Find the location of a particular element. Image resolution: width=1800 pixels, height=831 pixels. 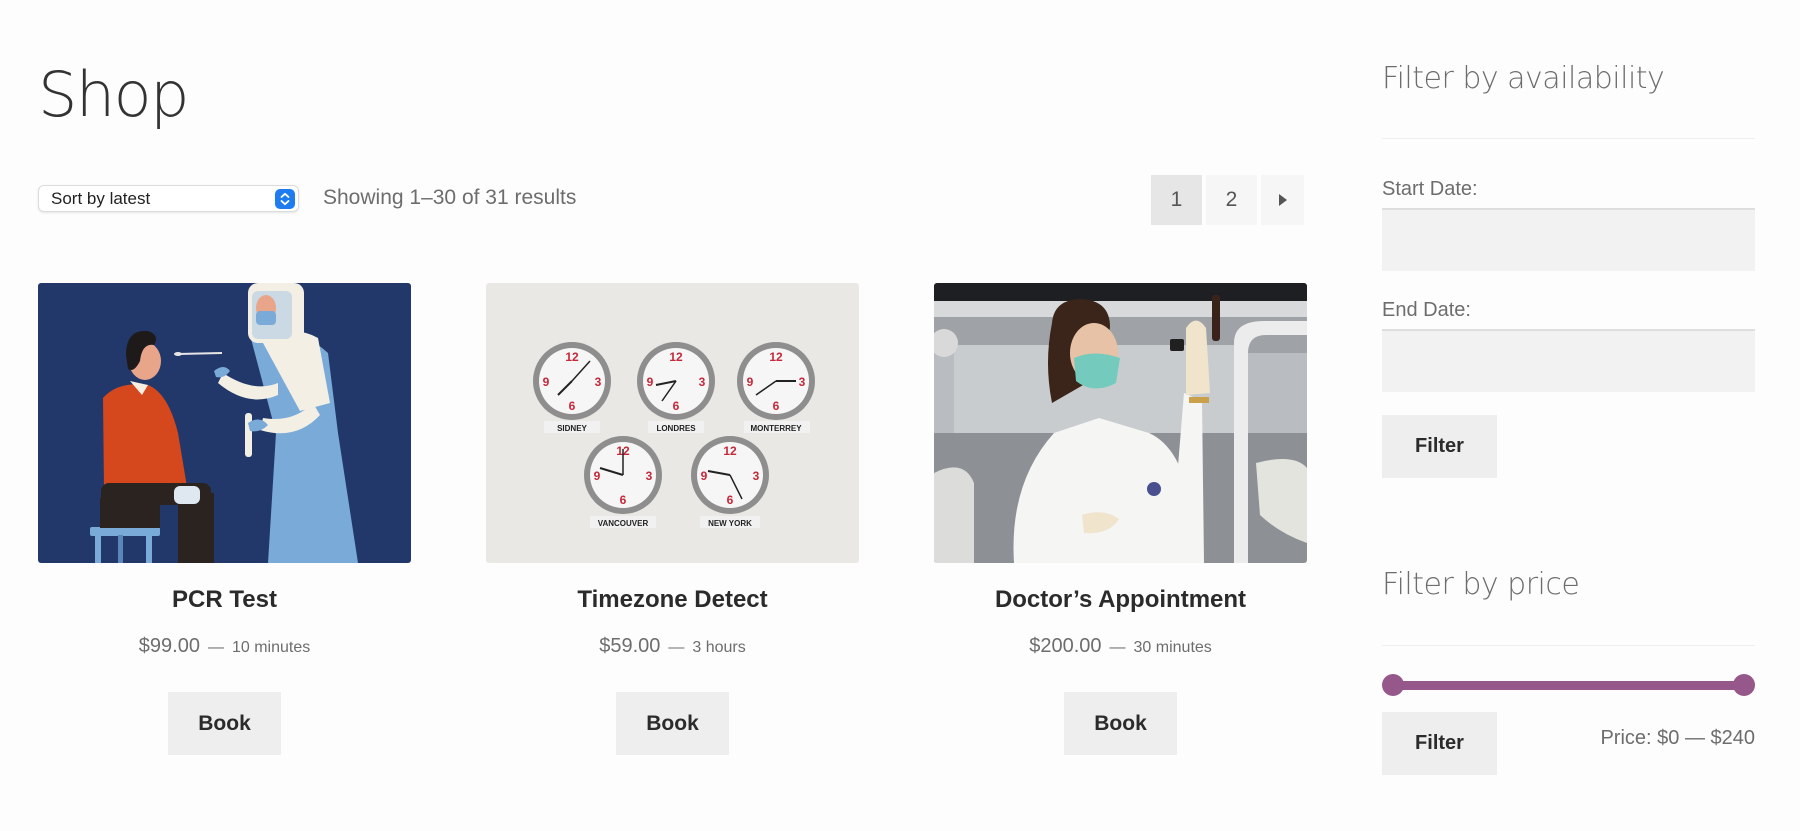

next-page-button is located at coordinates (1282, 200).